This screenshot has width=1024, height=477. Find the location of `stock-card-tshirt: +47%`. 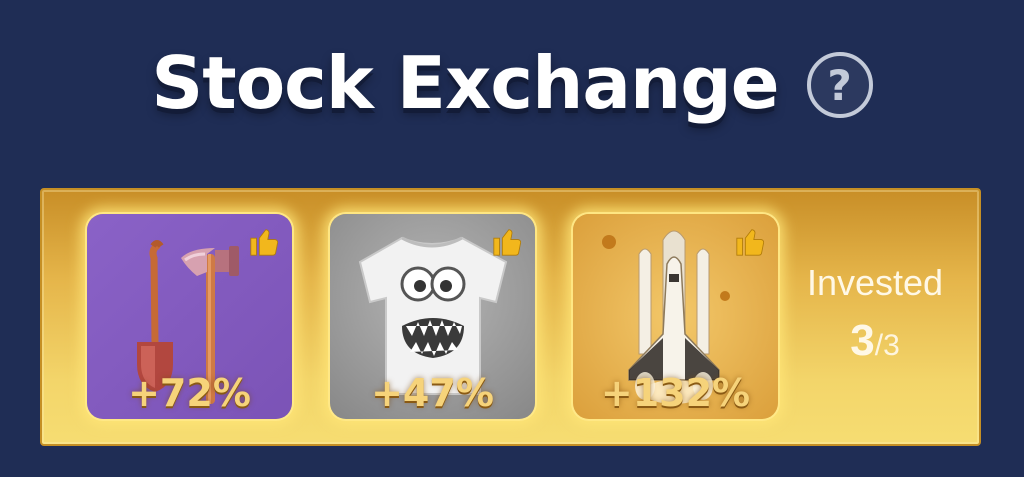

stock-card-tshirt: +47% is located at coordinates (432, 316).